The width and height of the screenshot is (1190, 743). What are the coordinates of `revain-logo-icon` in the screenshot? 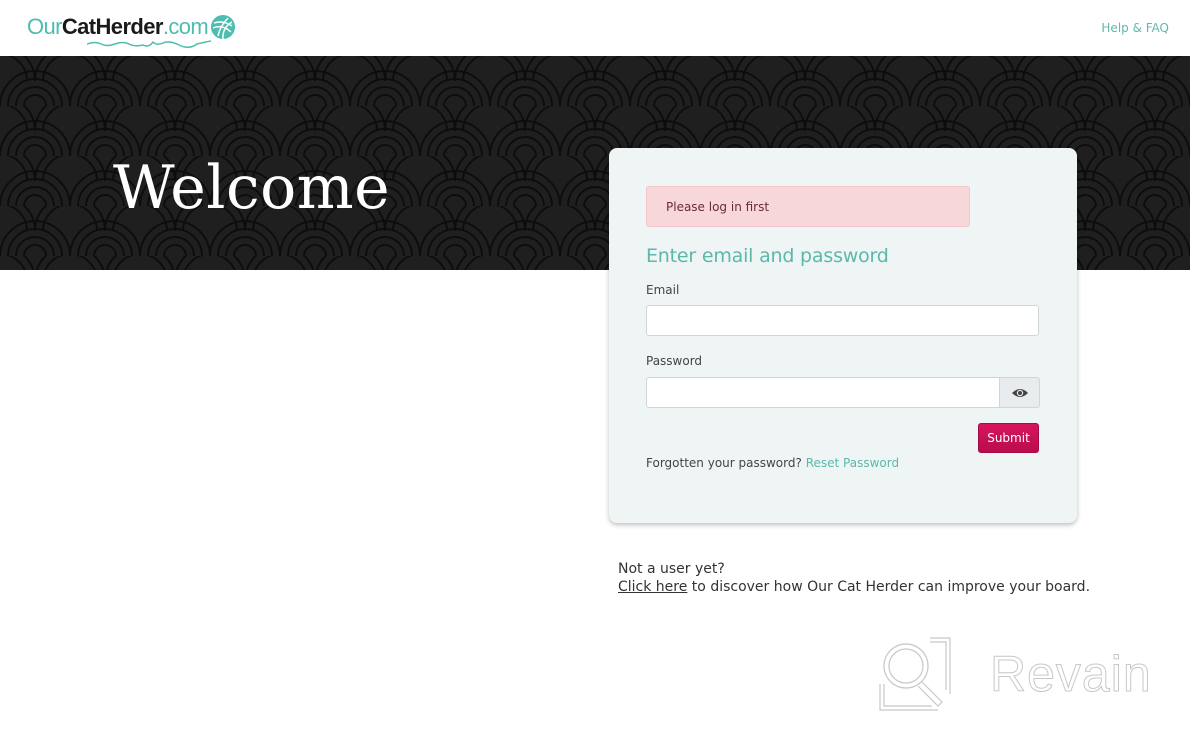 It's located at (915, 674).